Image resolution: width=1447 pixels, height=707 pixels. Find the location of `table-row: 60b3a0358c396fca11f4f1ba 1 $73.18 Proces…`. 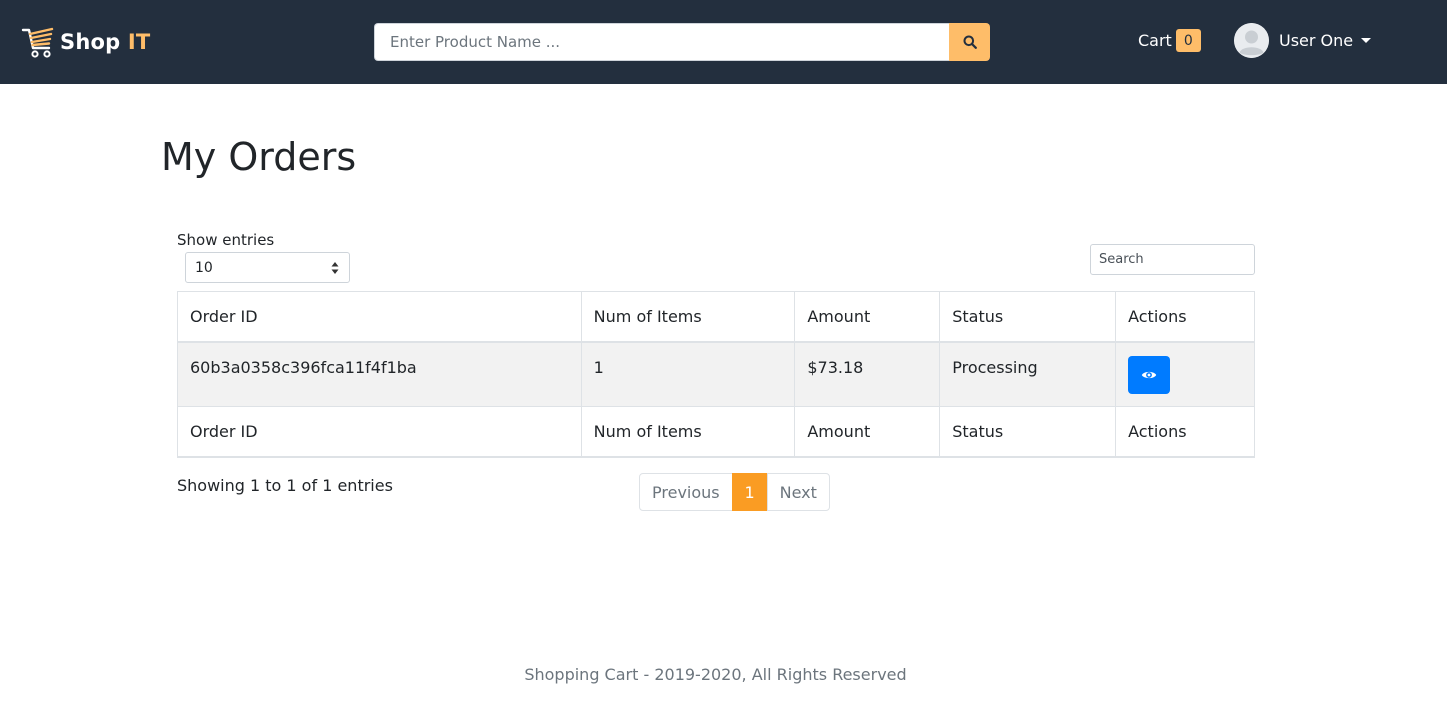

table-row: 60b3a0358c396fca11f4f1ba 1 $73.18 Proces… is located at coordinates (716, 374).